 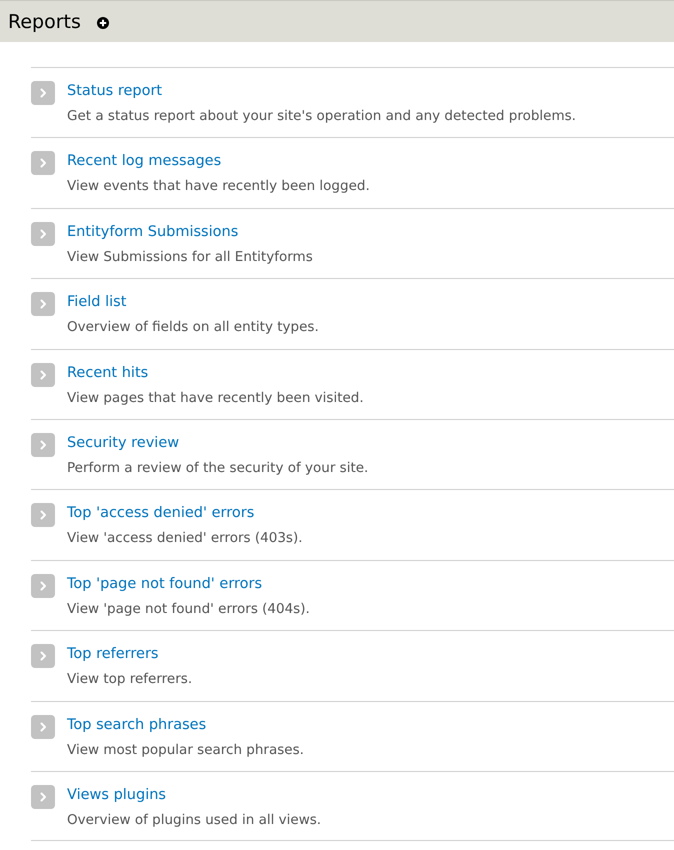 I want to click on report-link: Status report, so click(x=114, y=91).